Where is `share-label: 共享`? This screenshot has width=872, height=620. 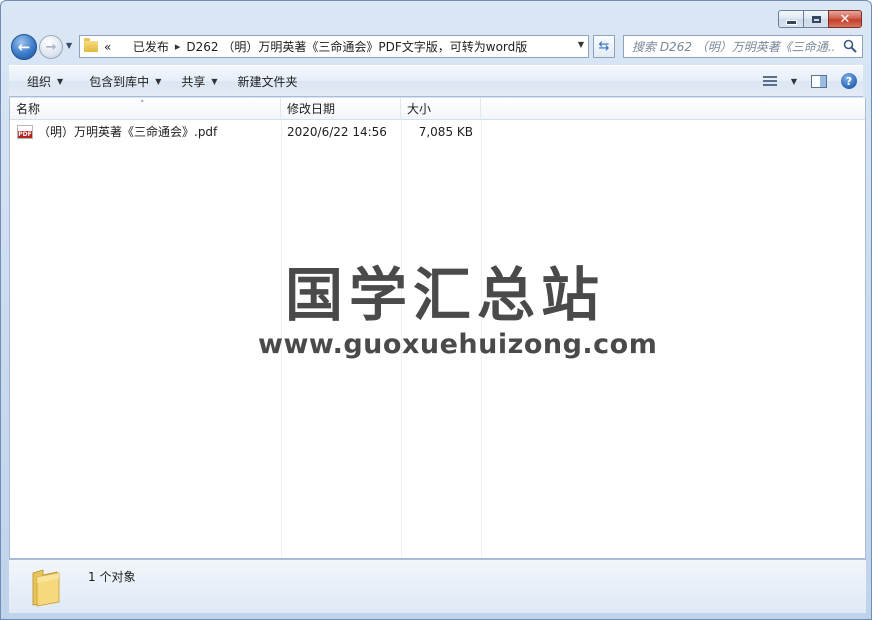 share-label: 共享 is located at coordinates (193, 81).